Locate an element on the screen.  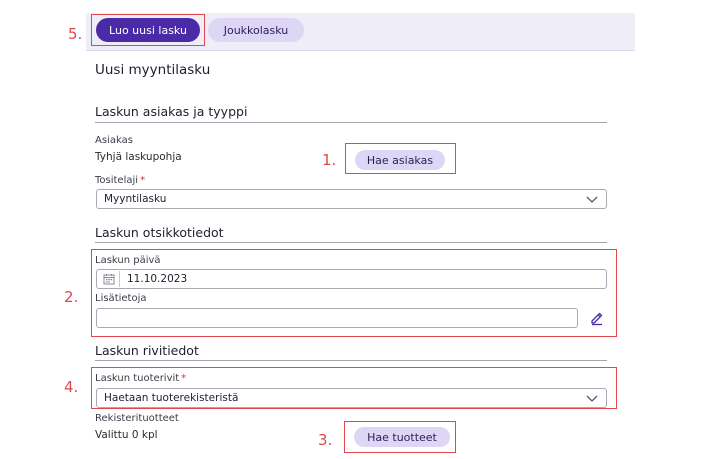
doc-type-label: Tositelaji * is located at coordinates (120, 180).